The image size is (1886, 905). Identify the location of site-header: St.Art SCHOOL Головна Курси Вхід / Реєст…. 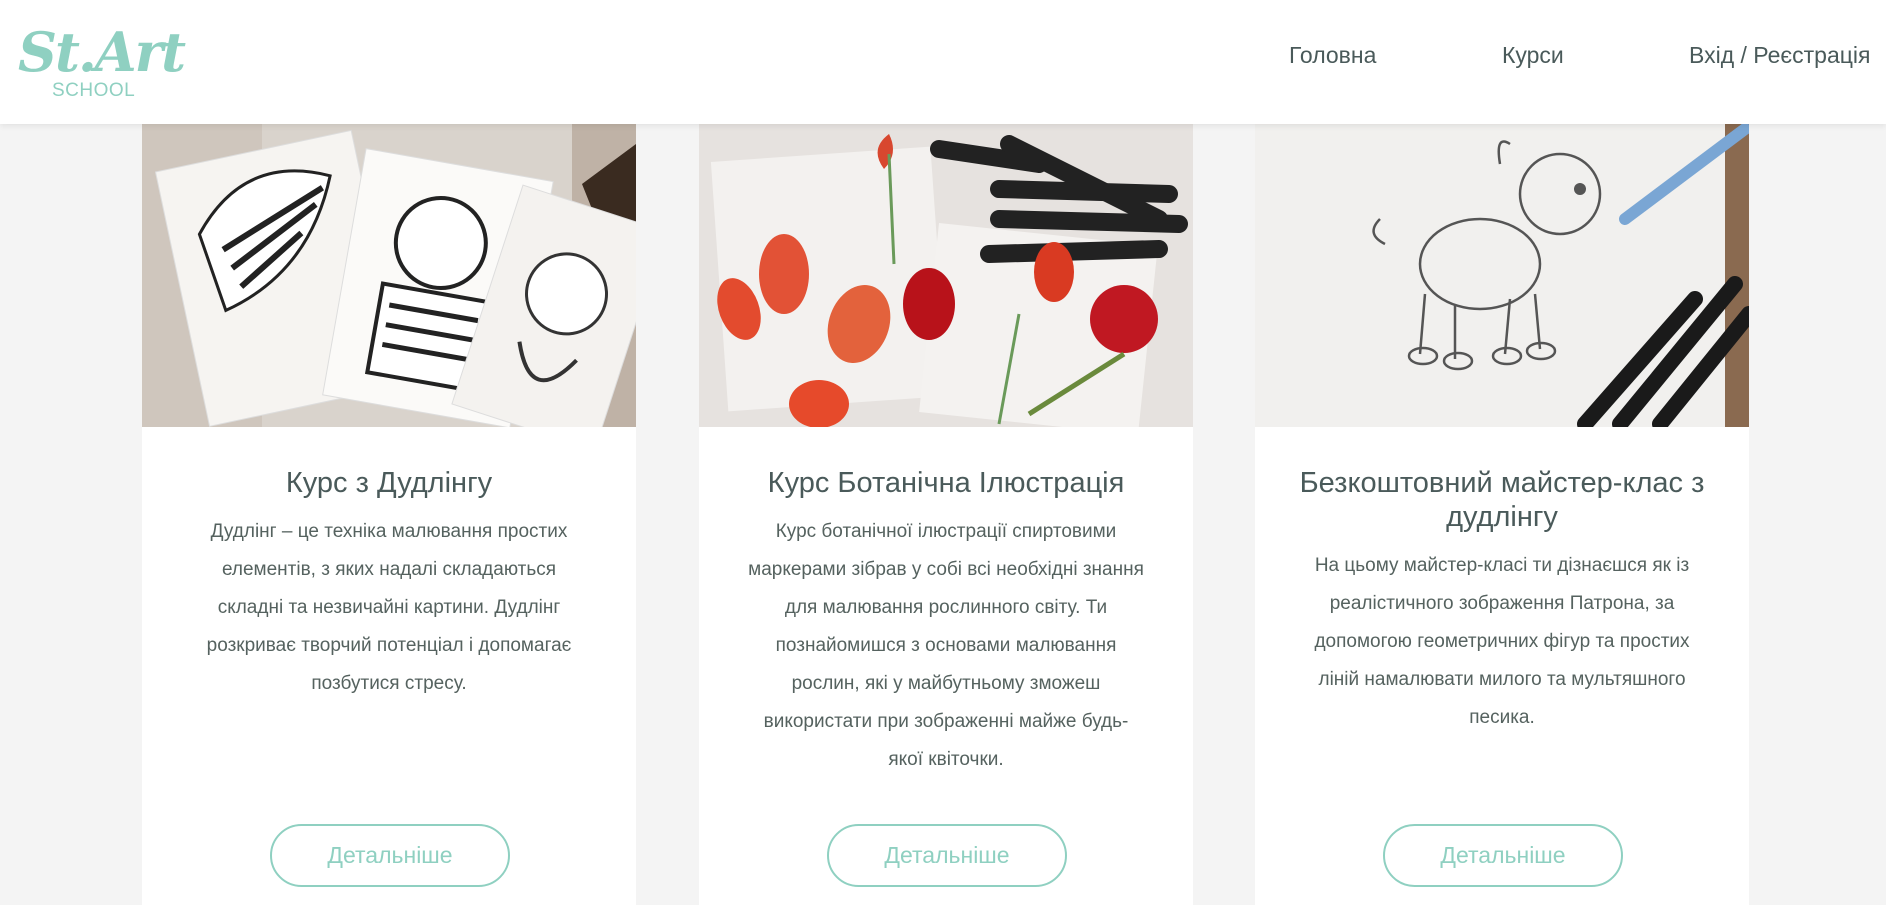
(943, 62).